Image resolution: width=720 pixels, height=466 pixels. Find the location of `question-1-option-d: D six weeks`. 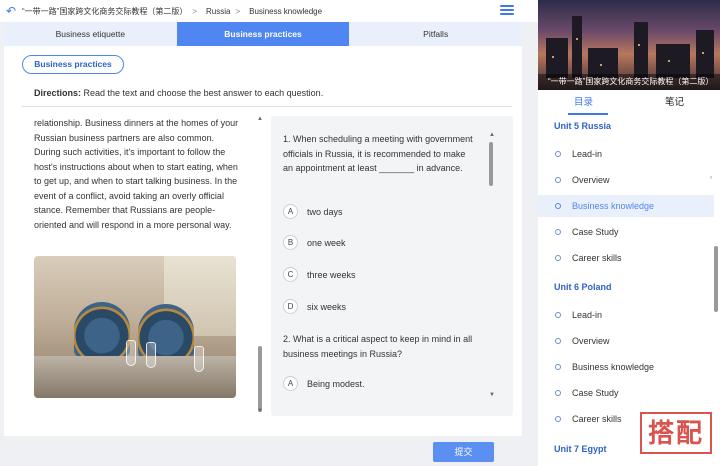

question-1-option-d: D six weeks is located at coordinates (314, 306).